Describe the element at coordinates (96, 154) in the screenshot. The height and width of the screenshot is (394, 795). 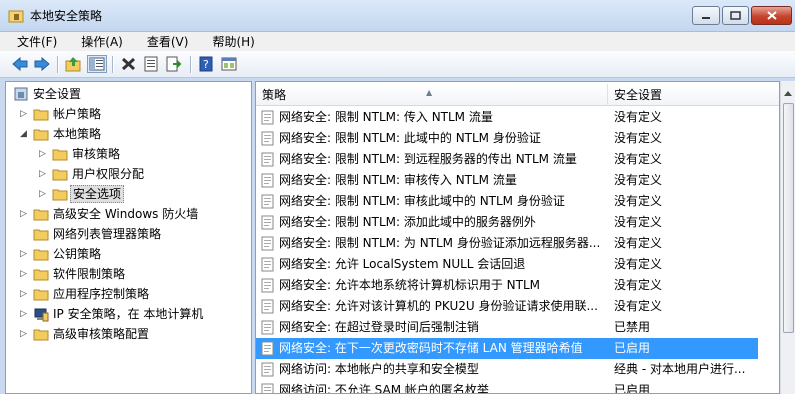
I see `tree-item-label: 审核策略` at that location.